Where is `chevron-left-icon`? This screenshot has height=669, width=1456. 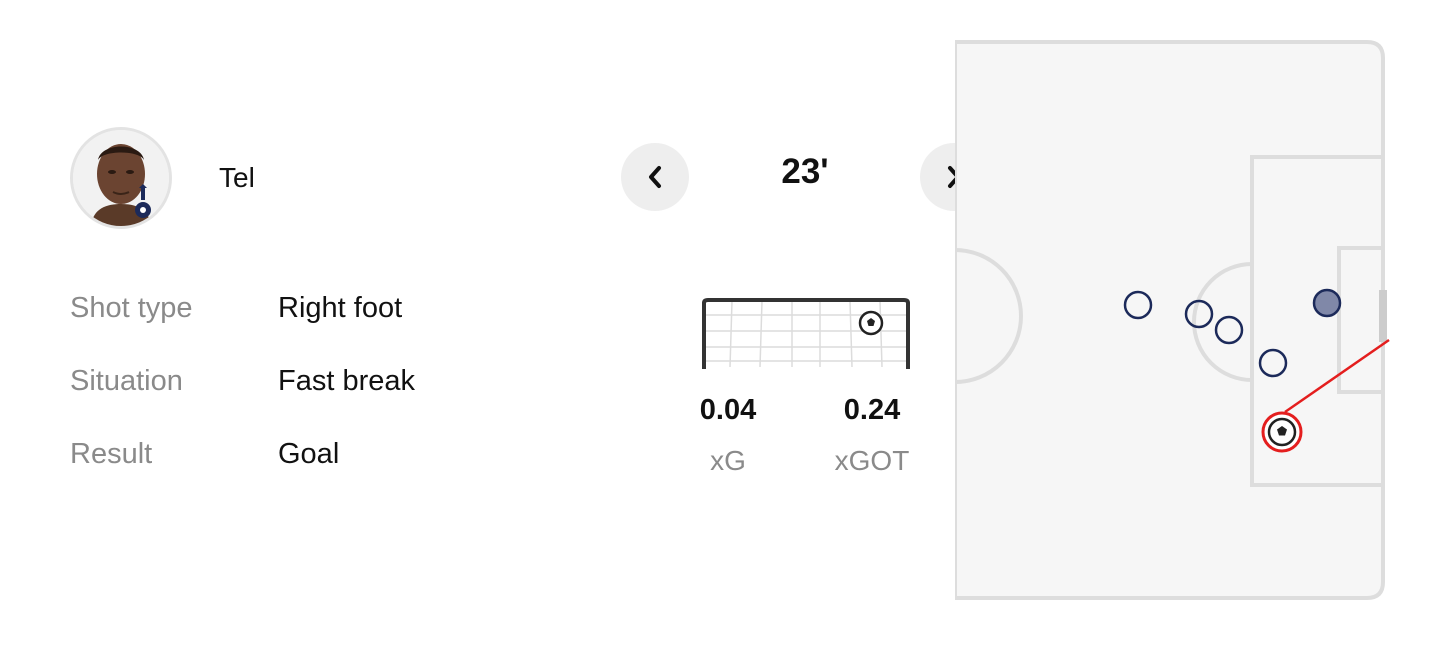 chevron-left-icon is located at coordinates (655, 177).